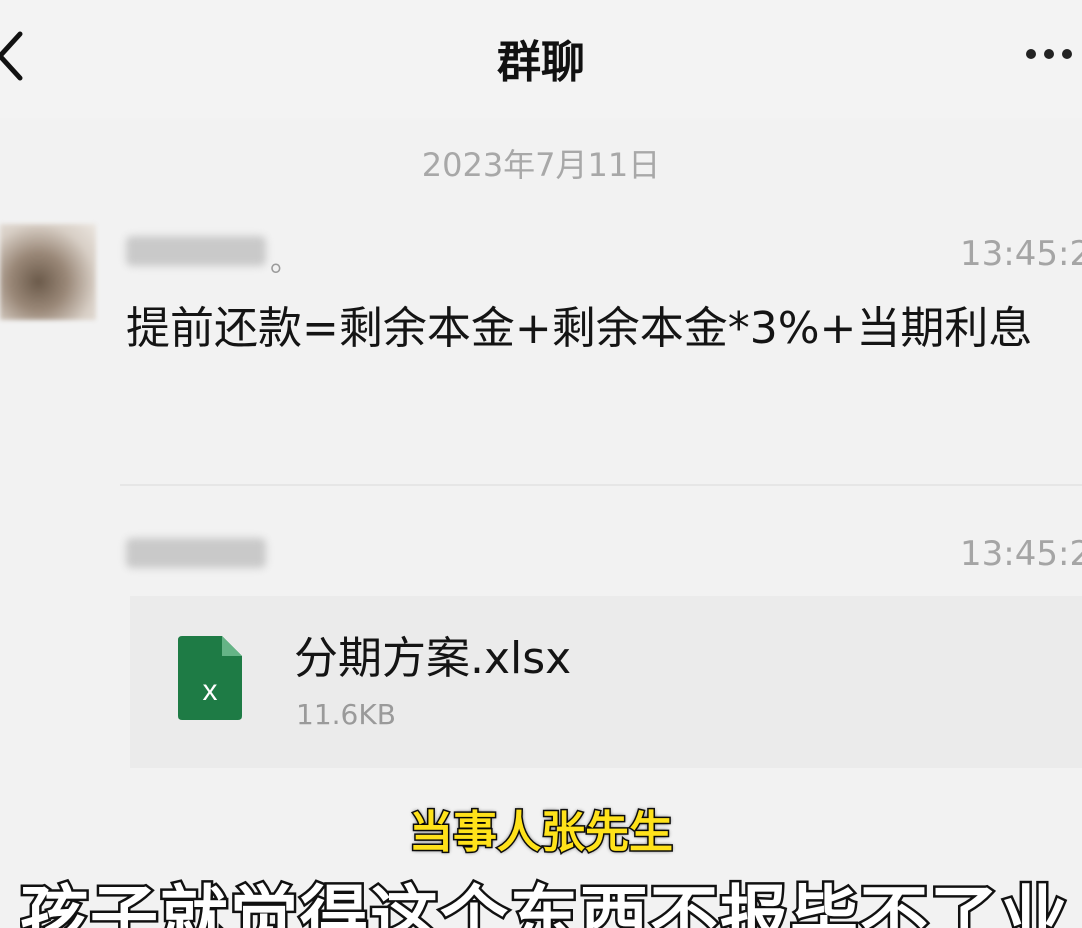  What do you see at coordinates (601, 485) in the screenshot?
I see `message-divider` at bounding box center [601, 485].